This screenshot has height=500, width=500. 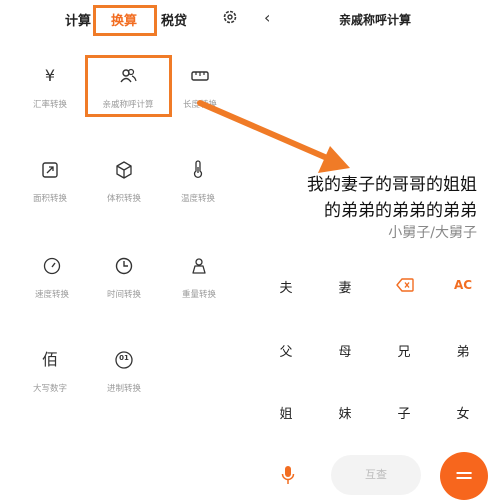 What do you see at coordinates (374, 20) in the screenshot?
I see `page-title: 亲戚称呼计算` at bounding box center [374, 20].